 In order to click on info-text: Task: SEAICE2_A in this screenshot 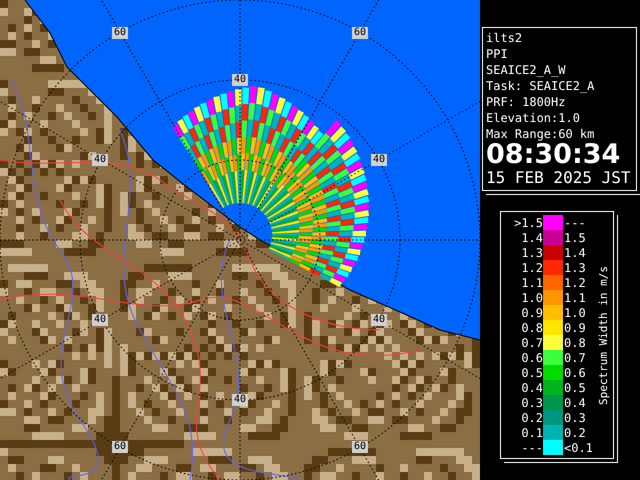, I will do `click(541, 86)`.